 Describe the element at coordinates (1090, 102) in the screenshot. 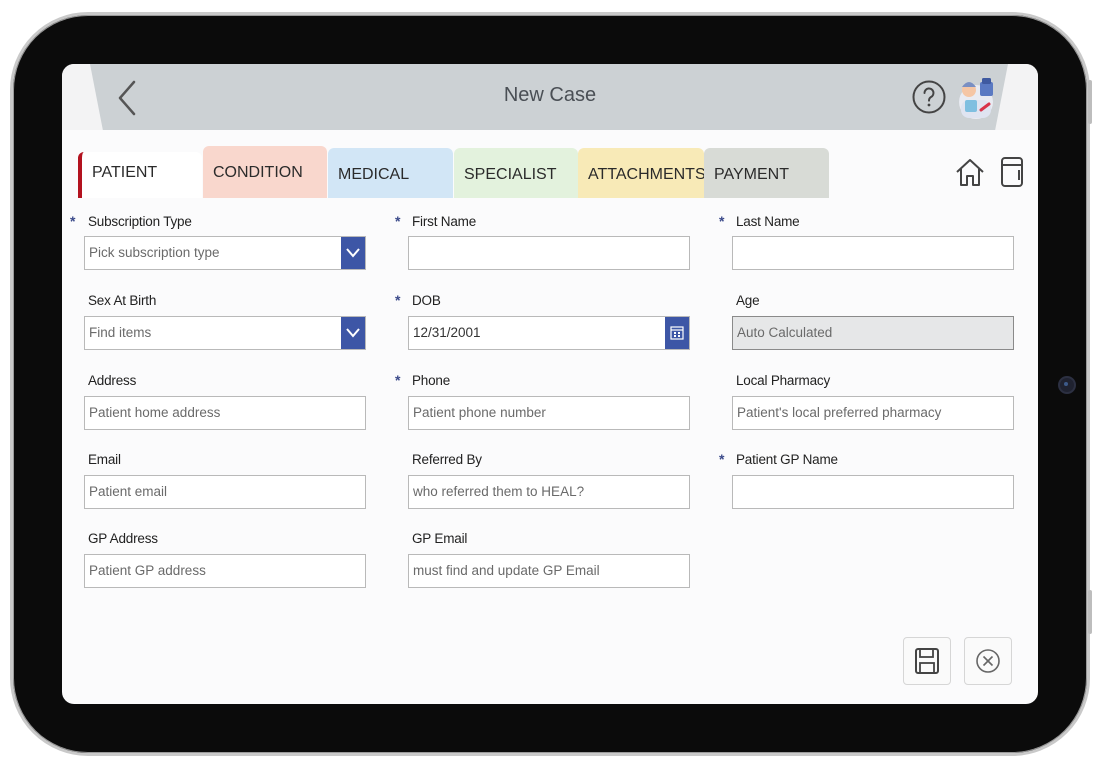

I see `tablet-volume-button` at that location.